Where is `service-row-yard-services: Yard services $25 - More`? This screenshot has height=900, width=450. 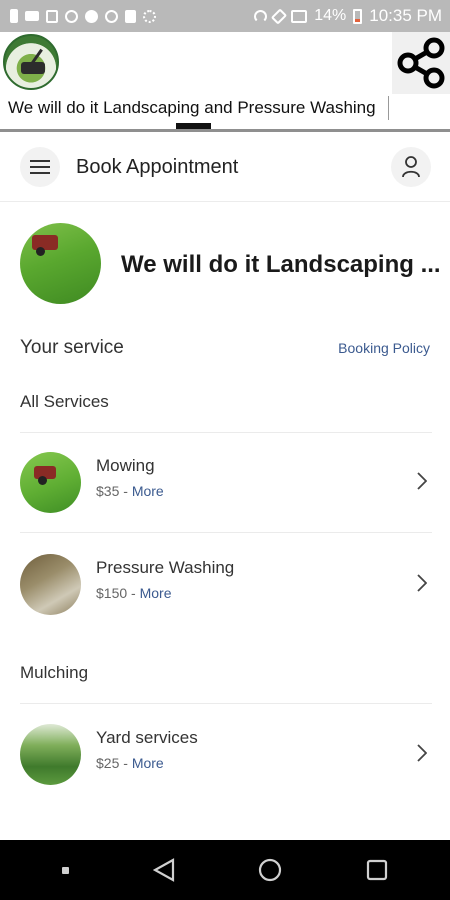
service-row-yard-services: Yard services $25 - More is located at coordinates (225, 754).